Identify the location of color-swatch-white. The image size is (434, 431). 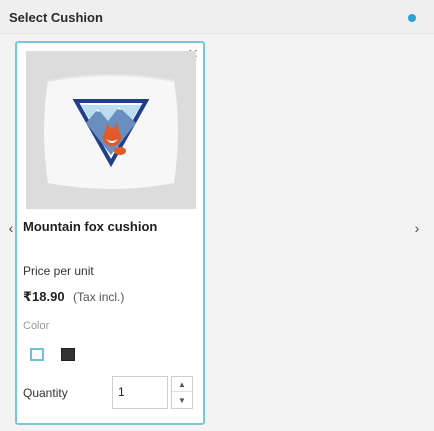
(37, 354).